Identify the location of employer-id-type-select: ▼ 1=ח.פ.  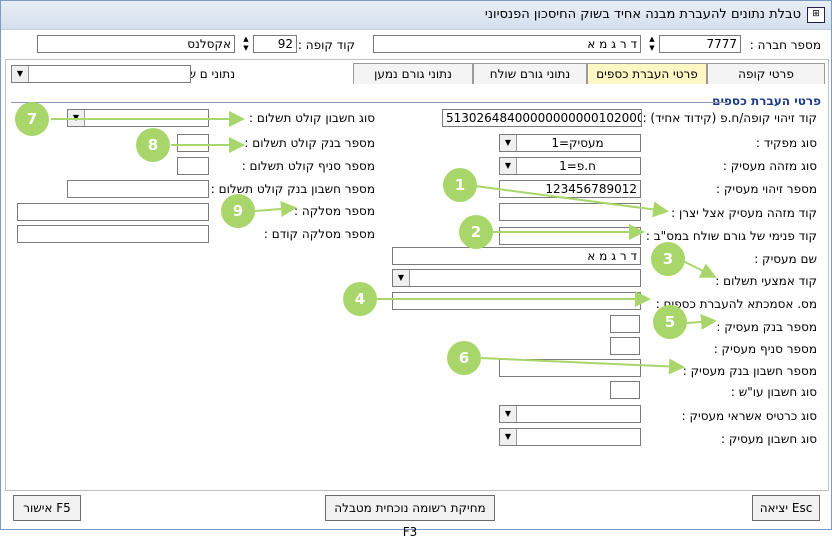
(570, 166).